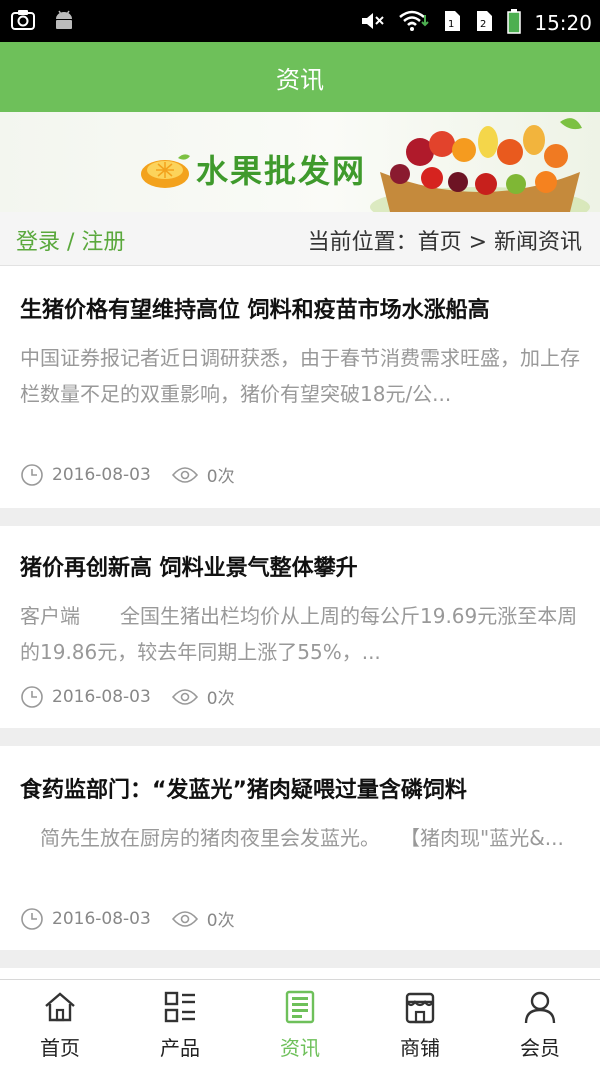 This screenshot has height=1067, width=600. Describe the element at coordinates (165, 171) in the screenshot. I see `orange-logo-icon` at that location.